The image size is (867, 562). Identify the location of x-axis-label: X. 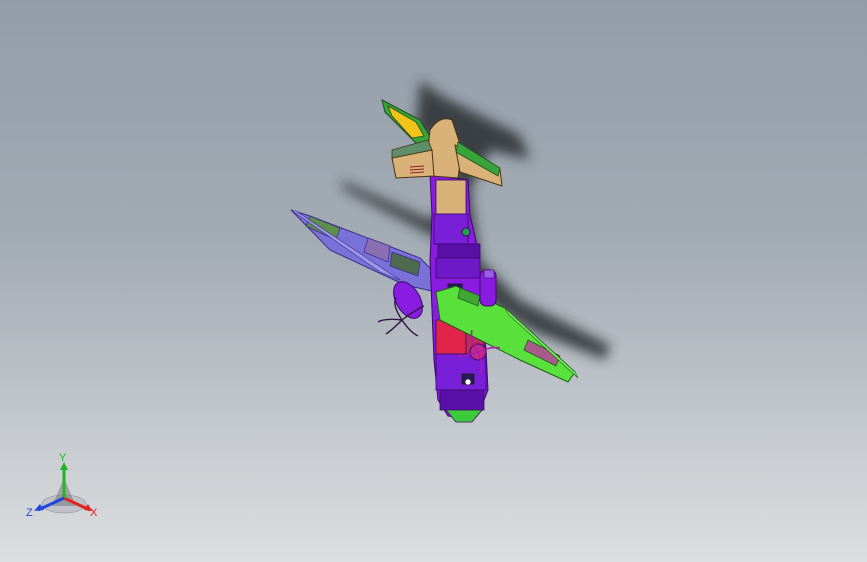
(94, 513).